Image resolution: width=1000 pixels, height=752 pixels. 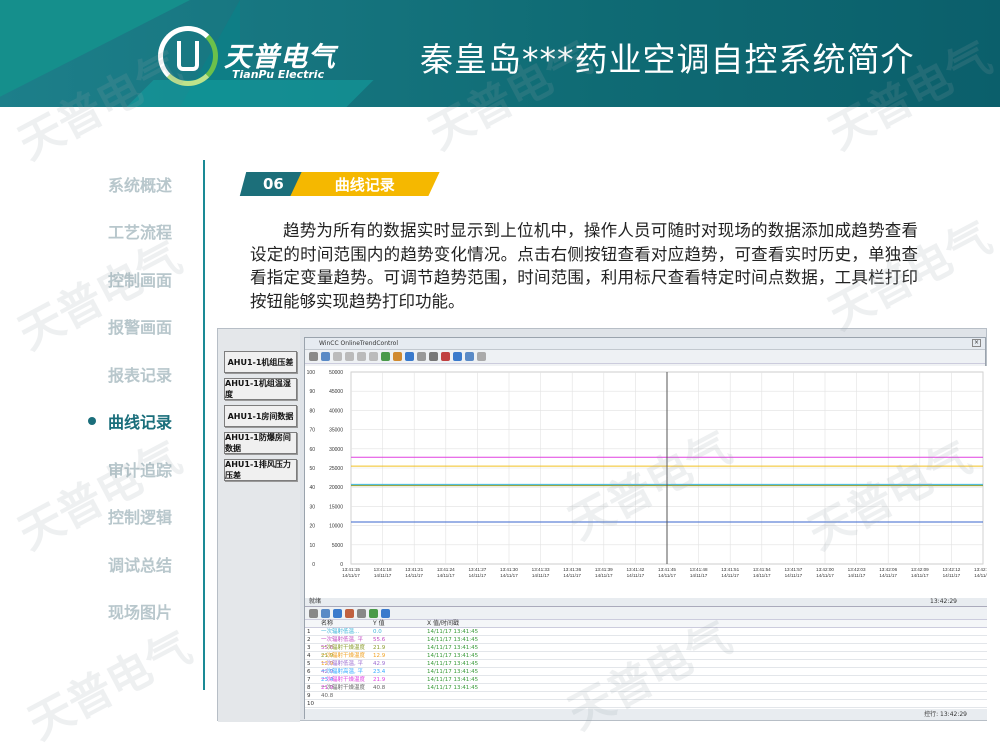 I want to click on table-cell: 7, so click(x=309, y=680).